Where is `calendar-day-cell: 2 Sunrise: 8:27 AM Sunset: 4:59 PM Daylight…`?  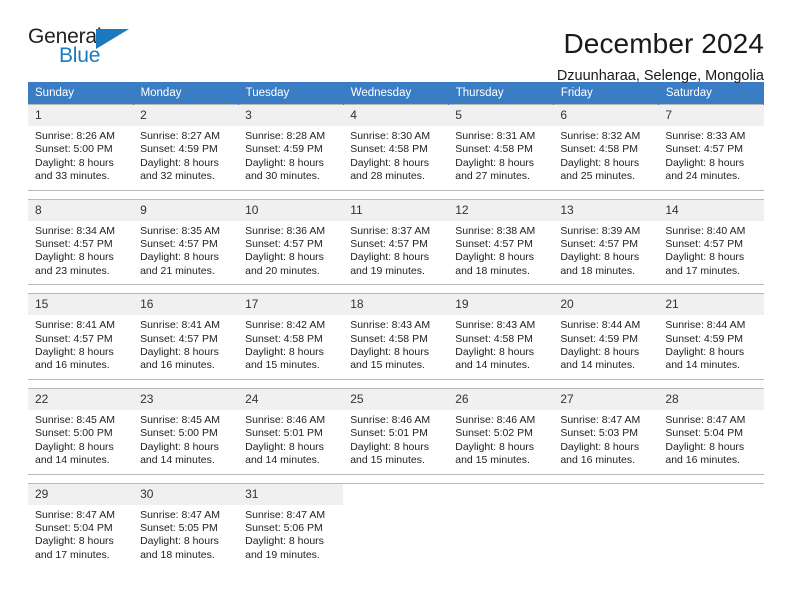
calendar-day-cell: 2 Sunrise: 8:27 AM Sunset: 4:59 PM Daylight… is located at coordinates (186, 147).